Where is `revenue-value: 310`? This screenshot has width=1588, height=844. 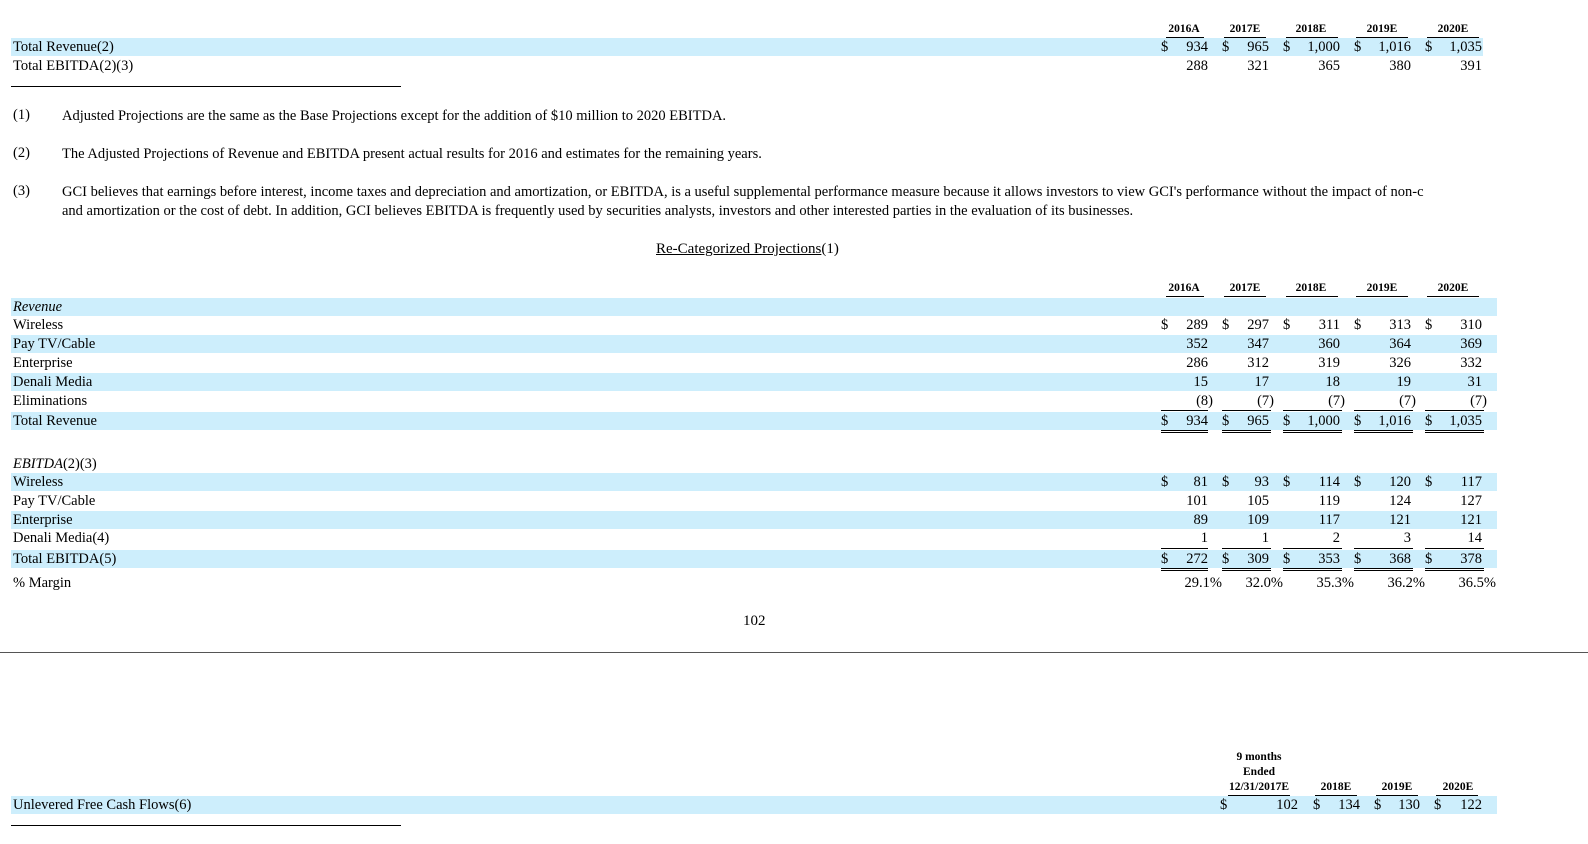 revenue-value: 310 is located at coordinates (1471, 325).